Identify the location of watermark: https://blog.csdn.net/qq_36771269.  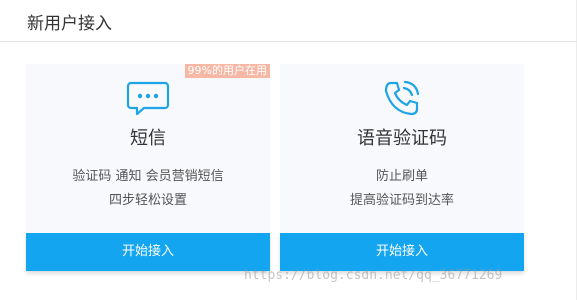
(373, 275).